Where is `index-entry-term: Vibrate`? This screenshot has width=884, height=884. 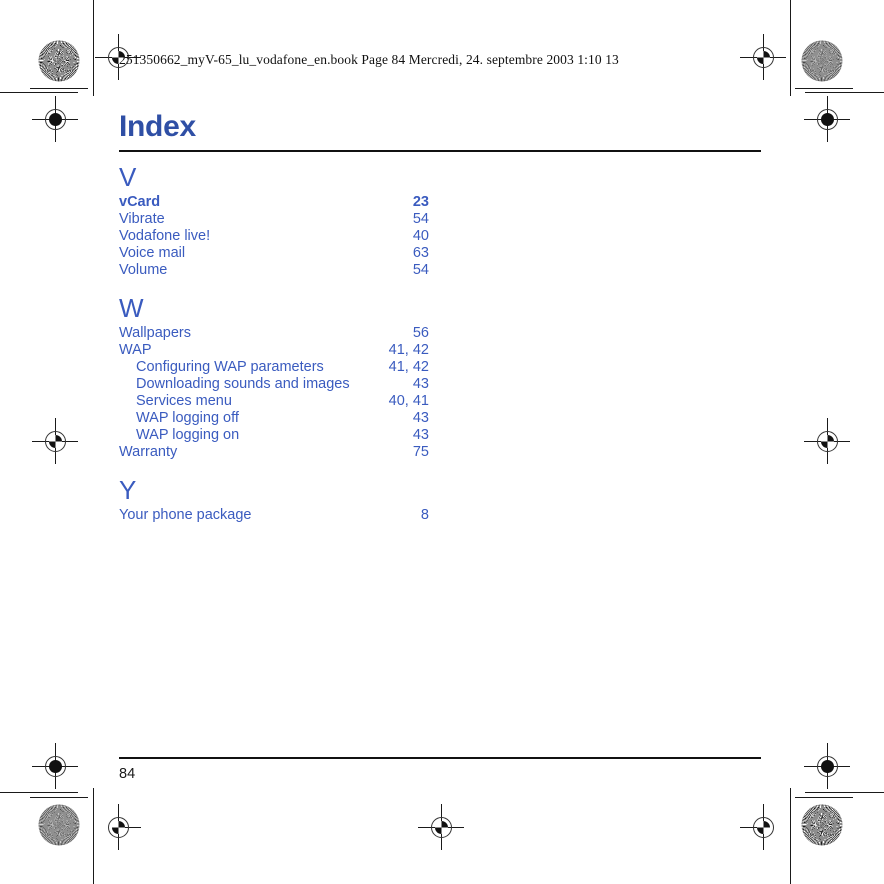 index-entry-term: Vibrate is located at coordinates (142, 218).